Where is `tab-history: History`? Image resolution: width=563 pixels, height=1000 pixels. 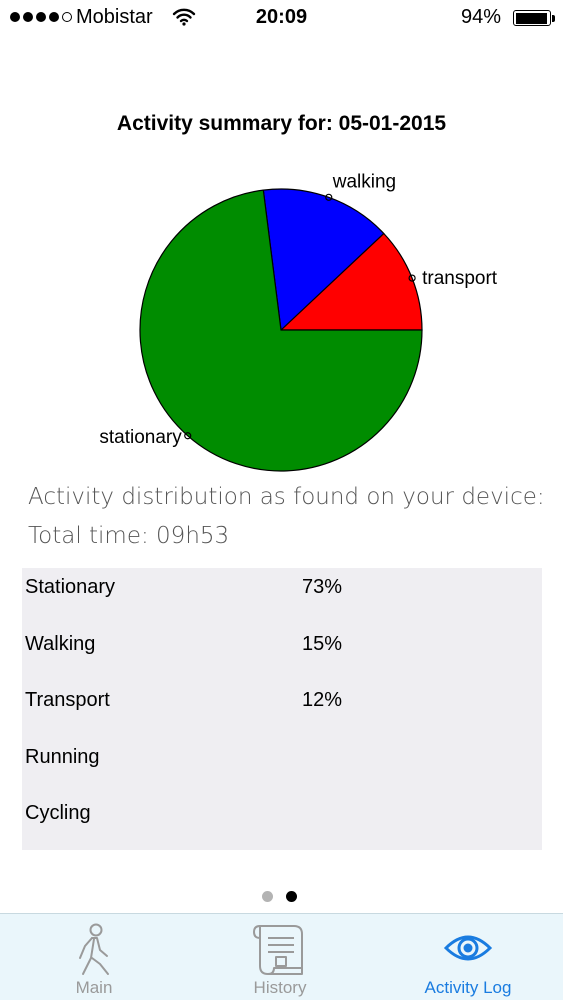
tab-history: History is located at coordinates (280, 957).